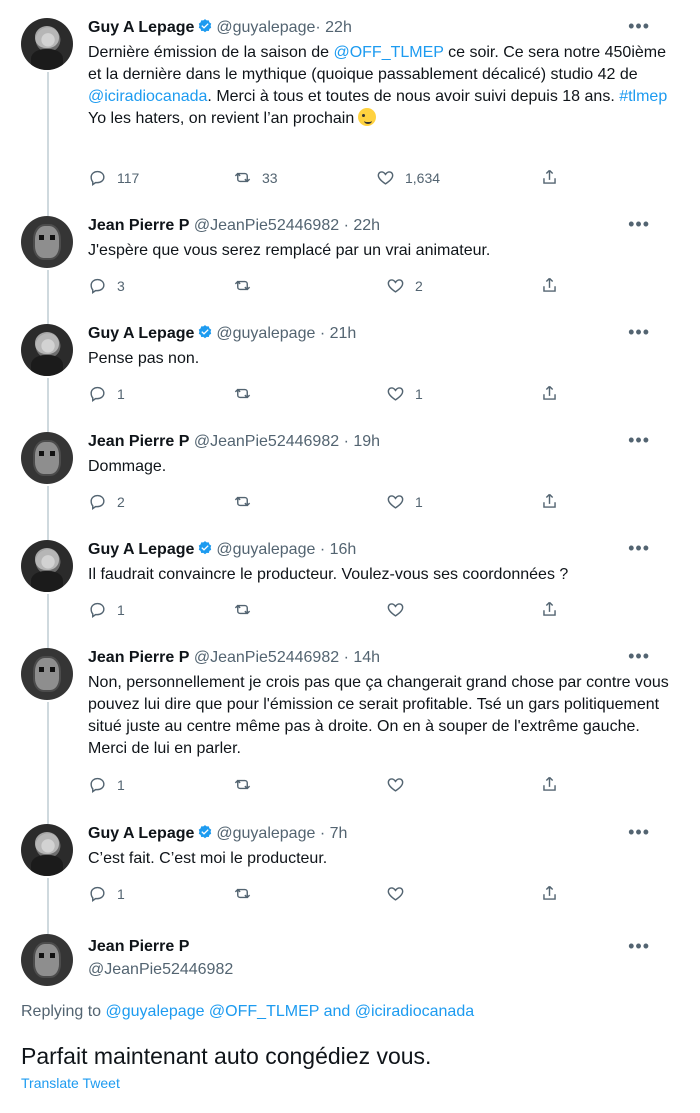 The width and height of the screenshot is (700, 1113). I want to click on like-count: 2, so click(419, 285).